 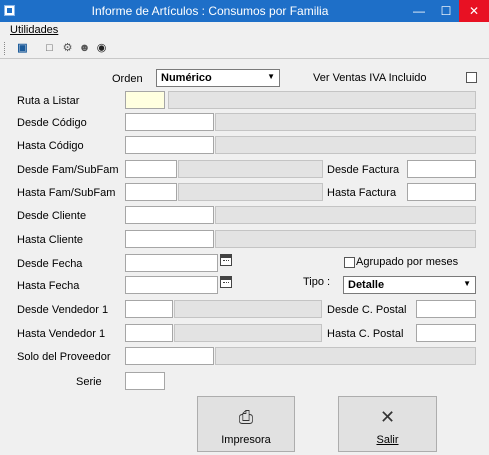 I want to click on maximize-button: ☐, so click(x=446, y=11).